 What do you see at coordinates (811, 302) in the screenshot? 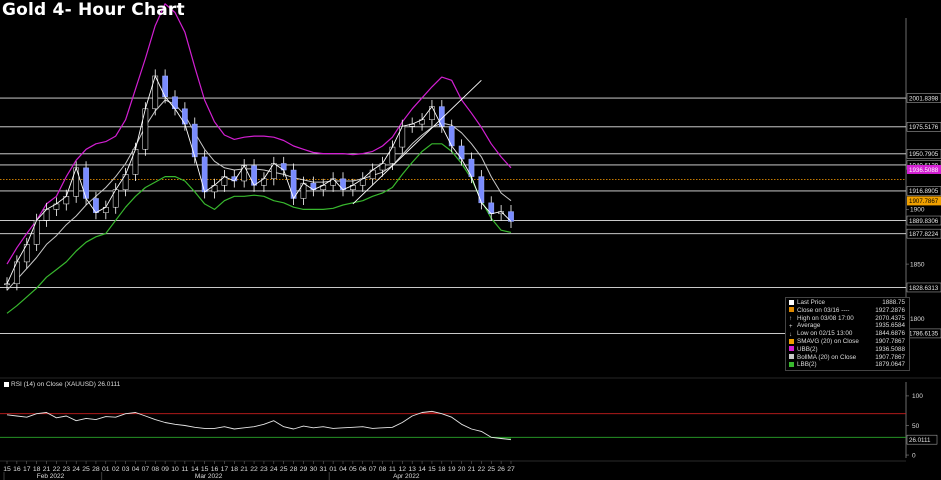
I see `legend-label: Last Price` at bounding box center [811, 302].